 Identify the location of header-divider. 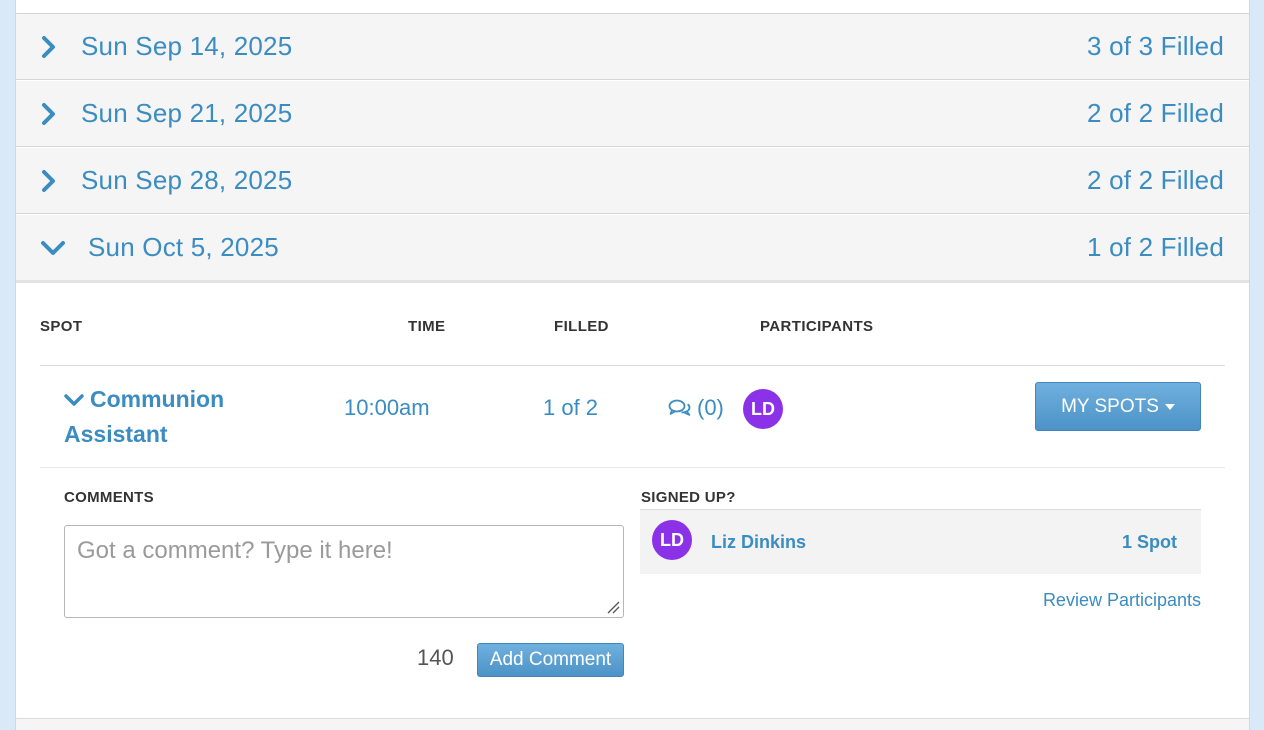
(632, 365).